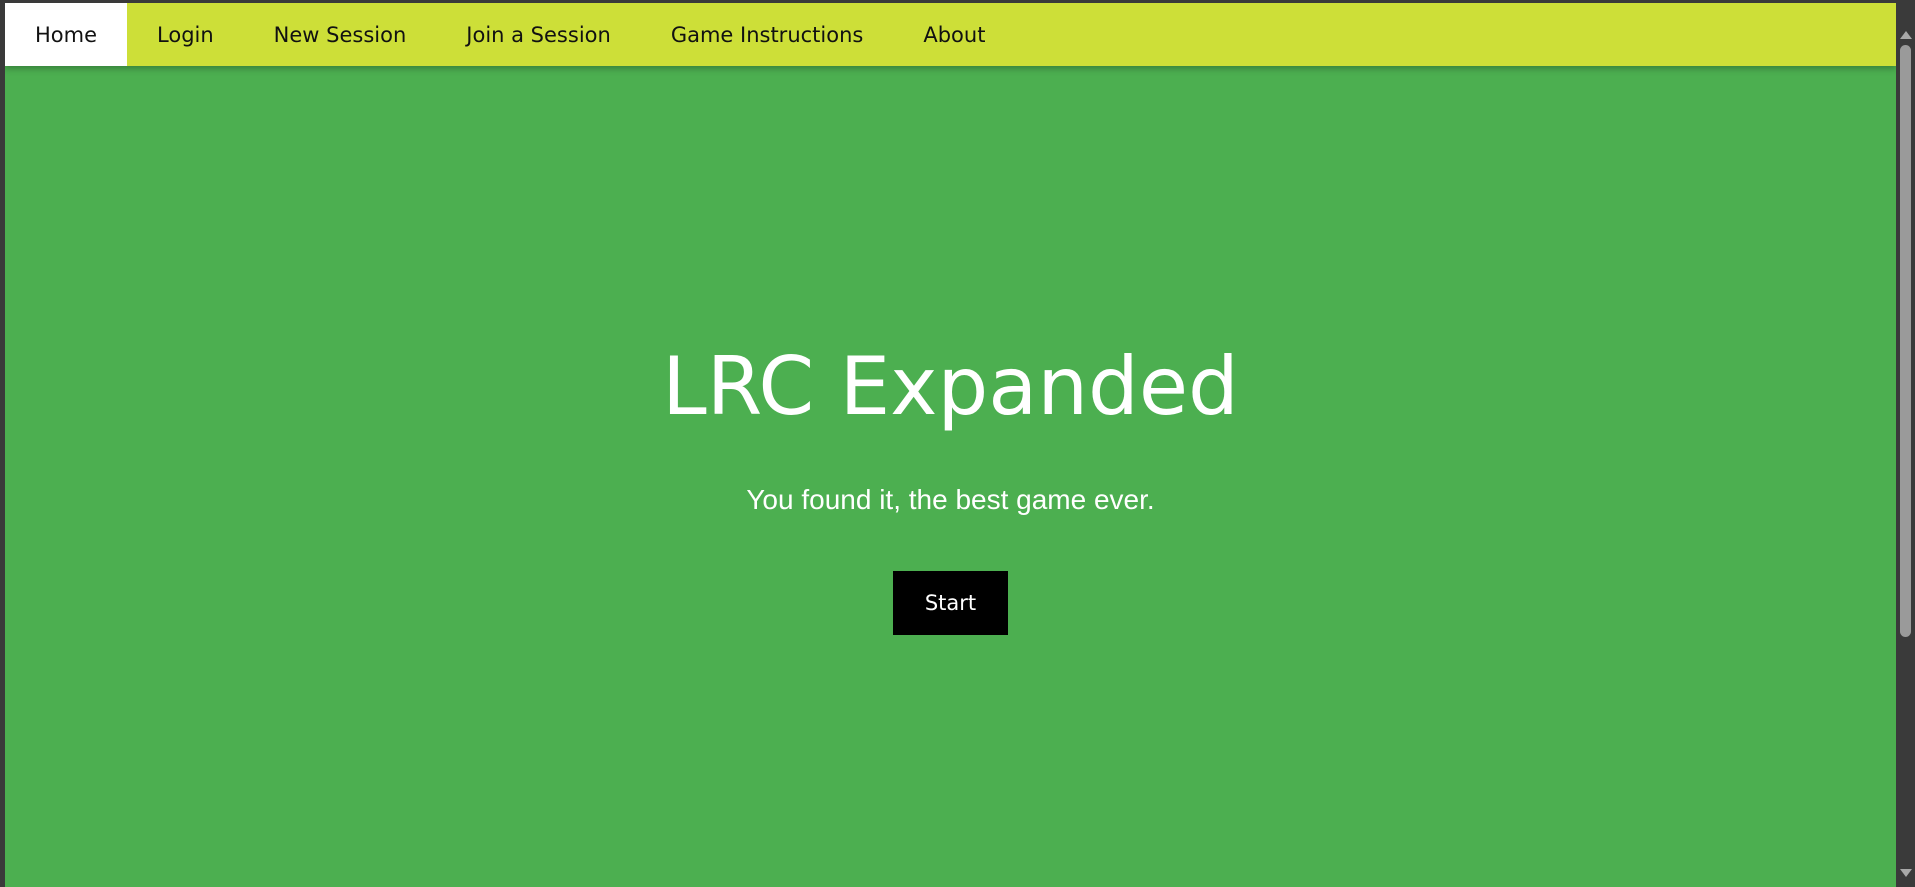 The height and width of the screenshot is (887, 1915). What do you see at coordinates (950, 603) in the screenshot?
I see `start-button: Start` at bounding box center [950, 603].